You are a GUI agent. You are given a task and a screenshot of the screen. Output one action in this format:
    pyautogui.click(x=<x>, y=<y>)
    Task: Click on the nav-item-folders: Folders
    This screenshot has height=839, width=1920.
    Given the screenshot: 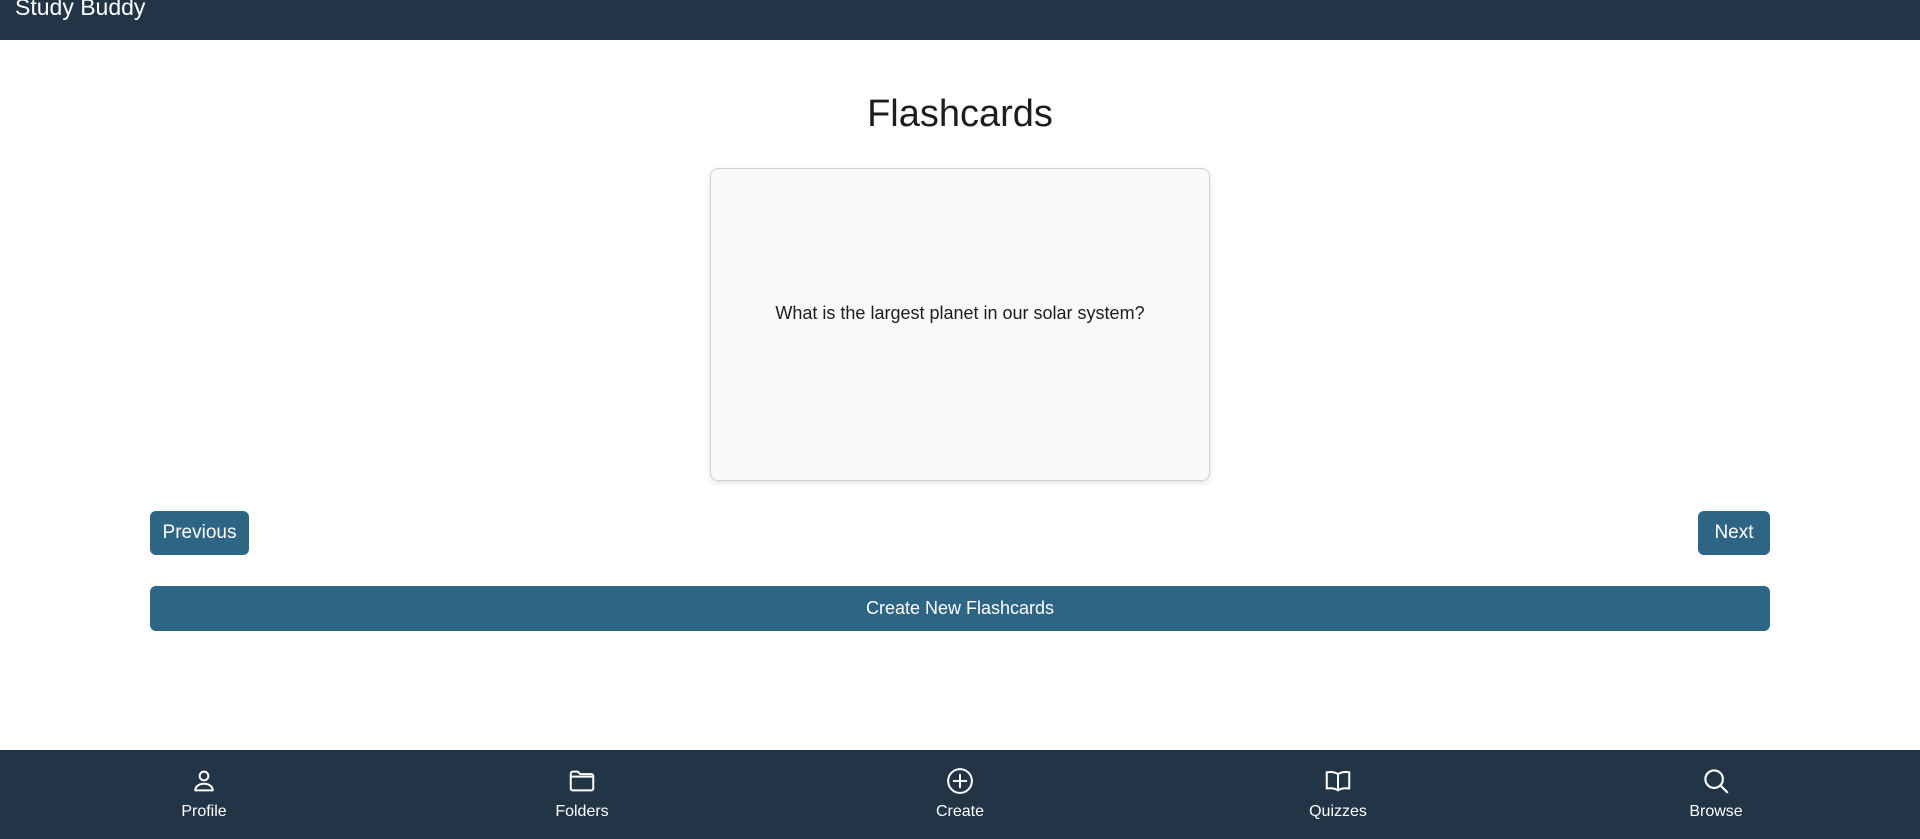 What is the action you would take?
    pyautogui.click(x=582, y=794)
    